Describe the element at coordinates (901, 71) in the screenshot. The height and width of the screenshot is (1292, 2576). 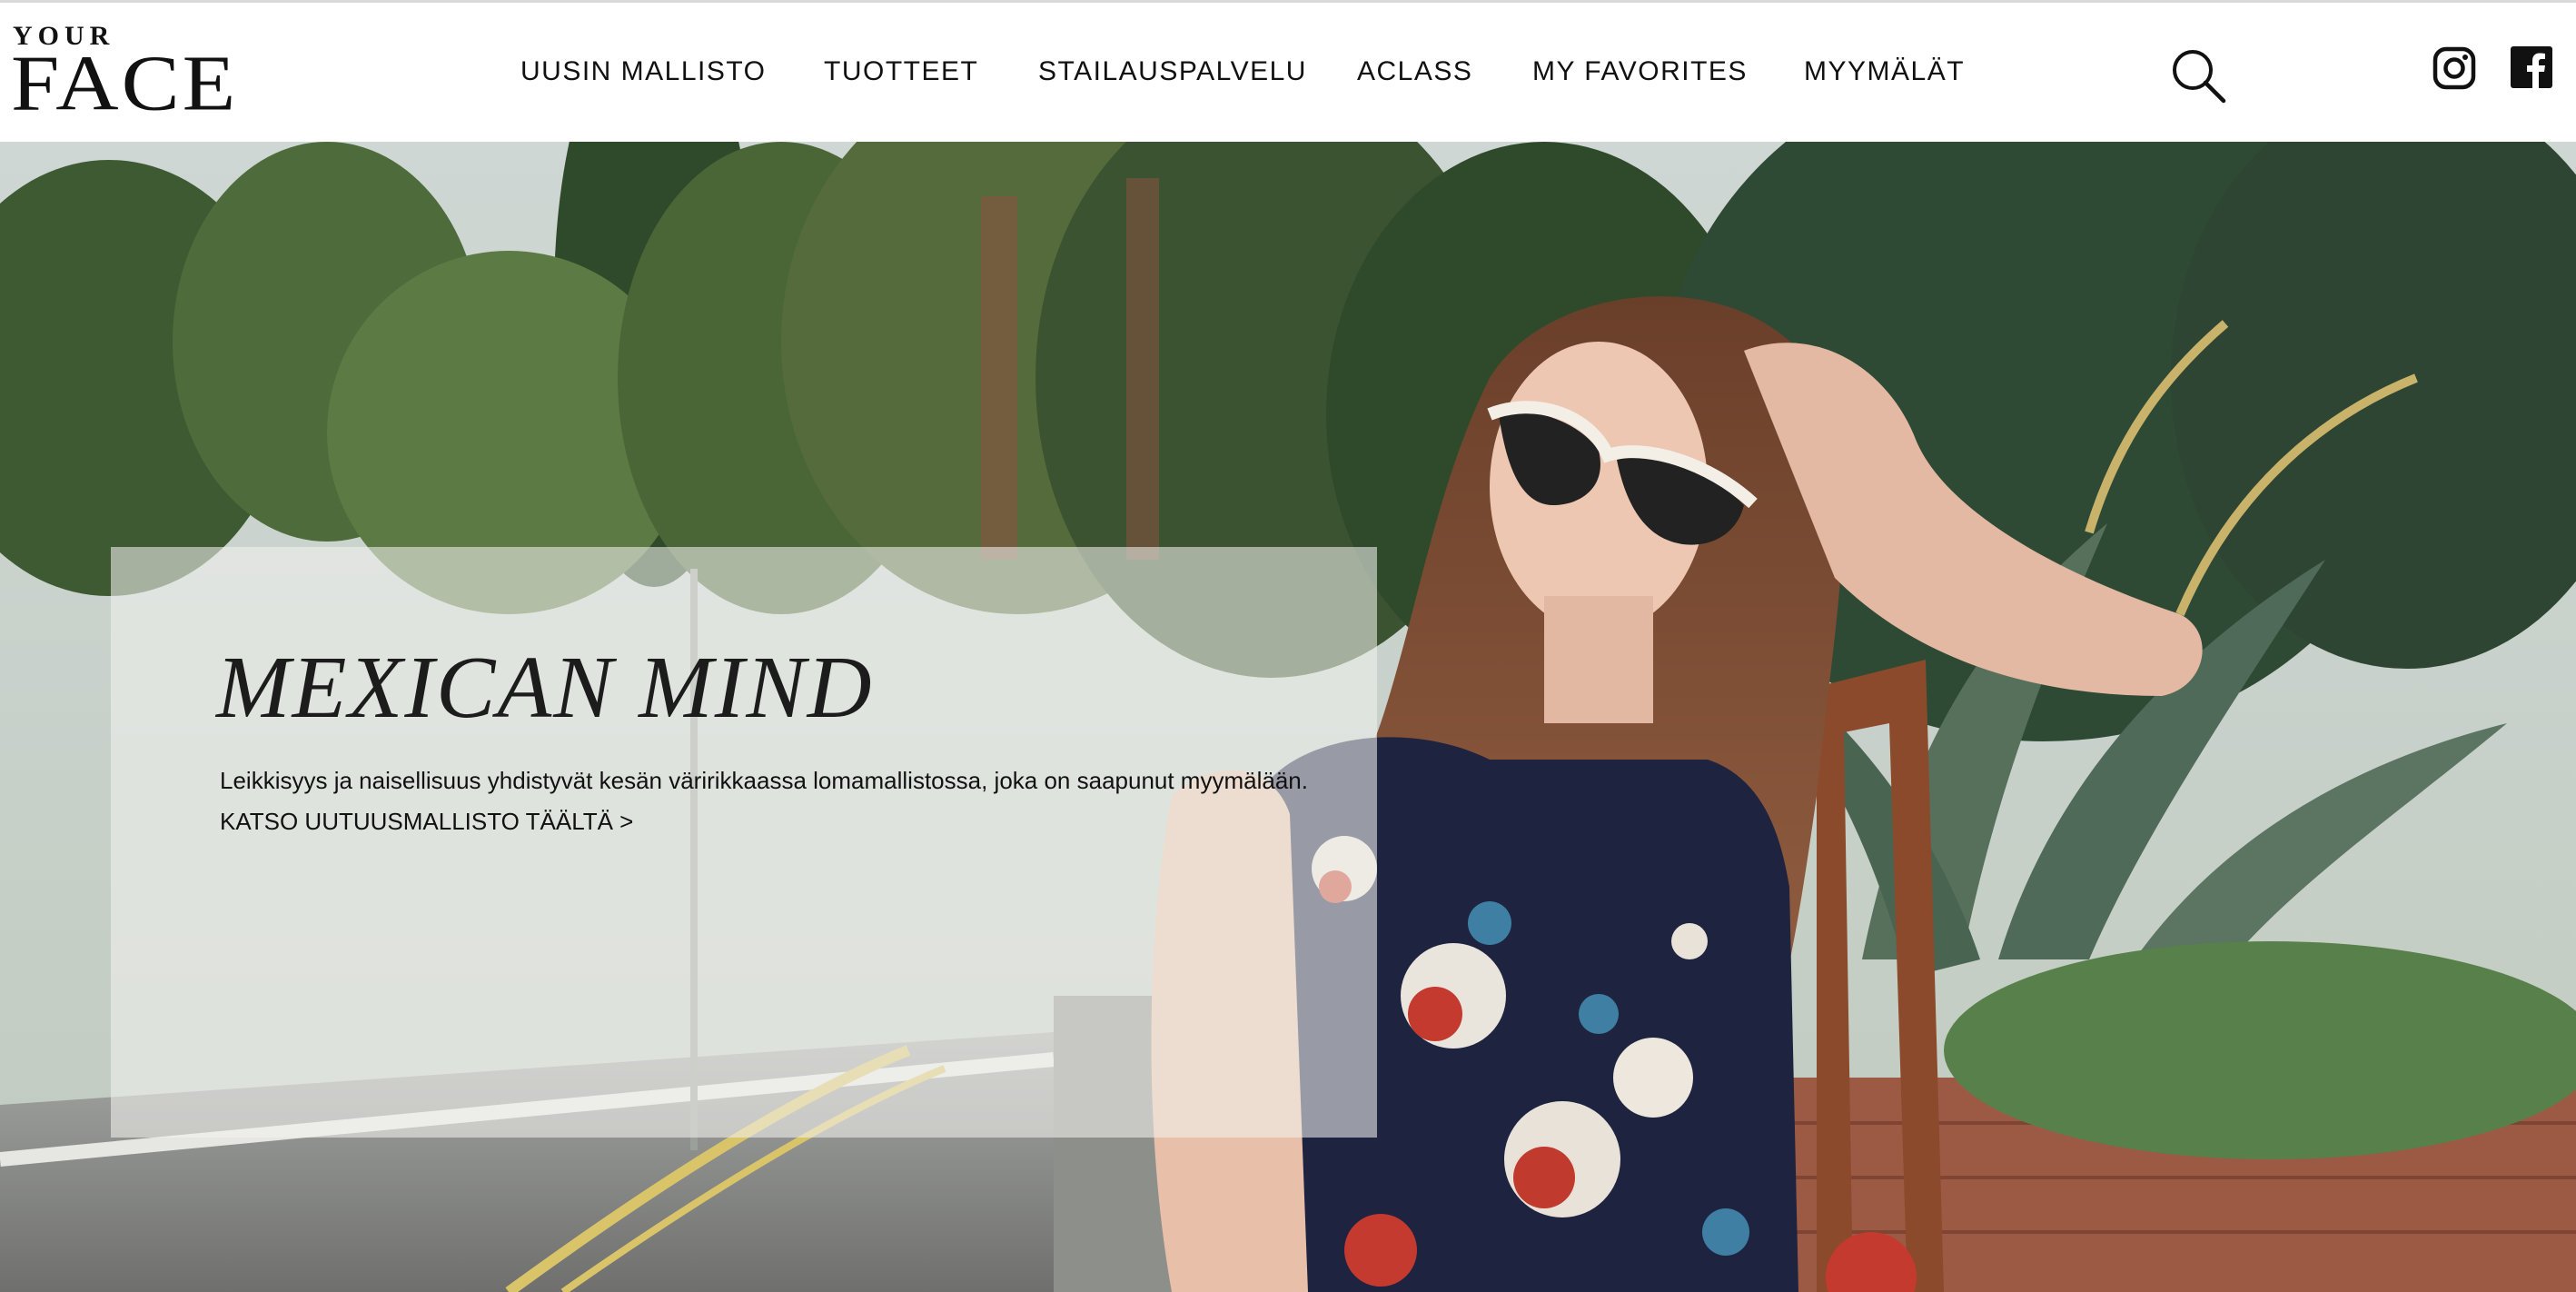
I see `nav-item-tuotteet: TUOTTEET` at that location.